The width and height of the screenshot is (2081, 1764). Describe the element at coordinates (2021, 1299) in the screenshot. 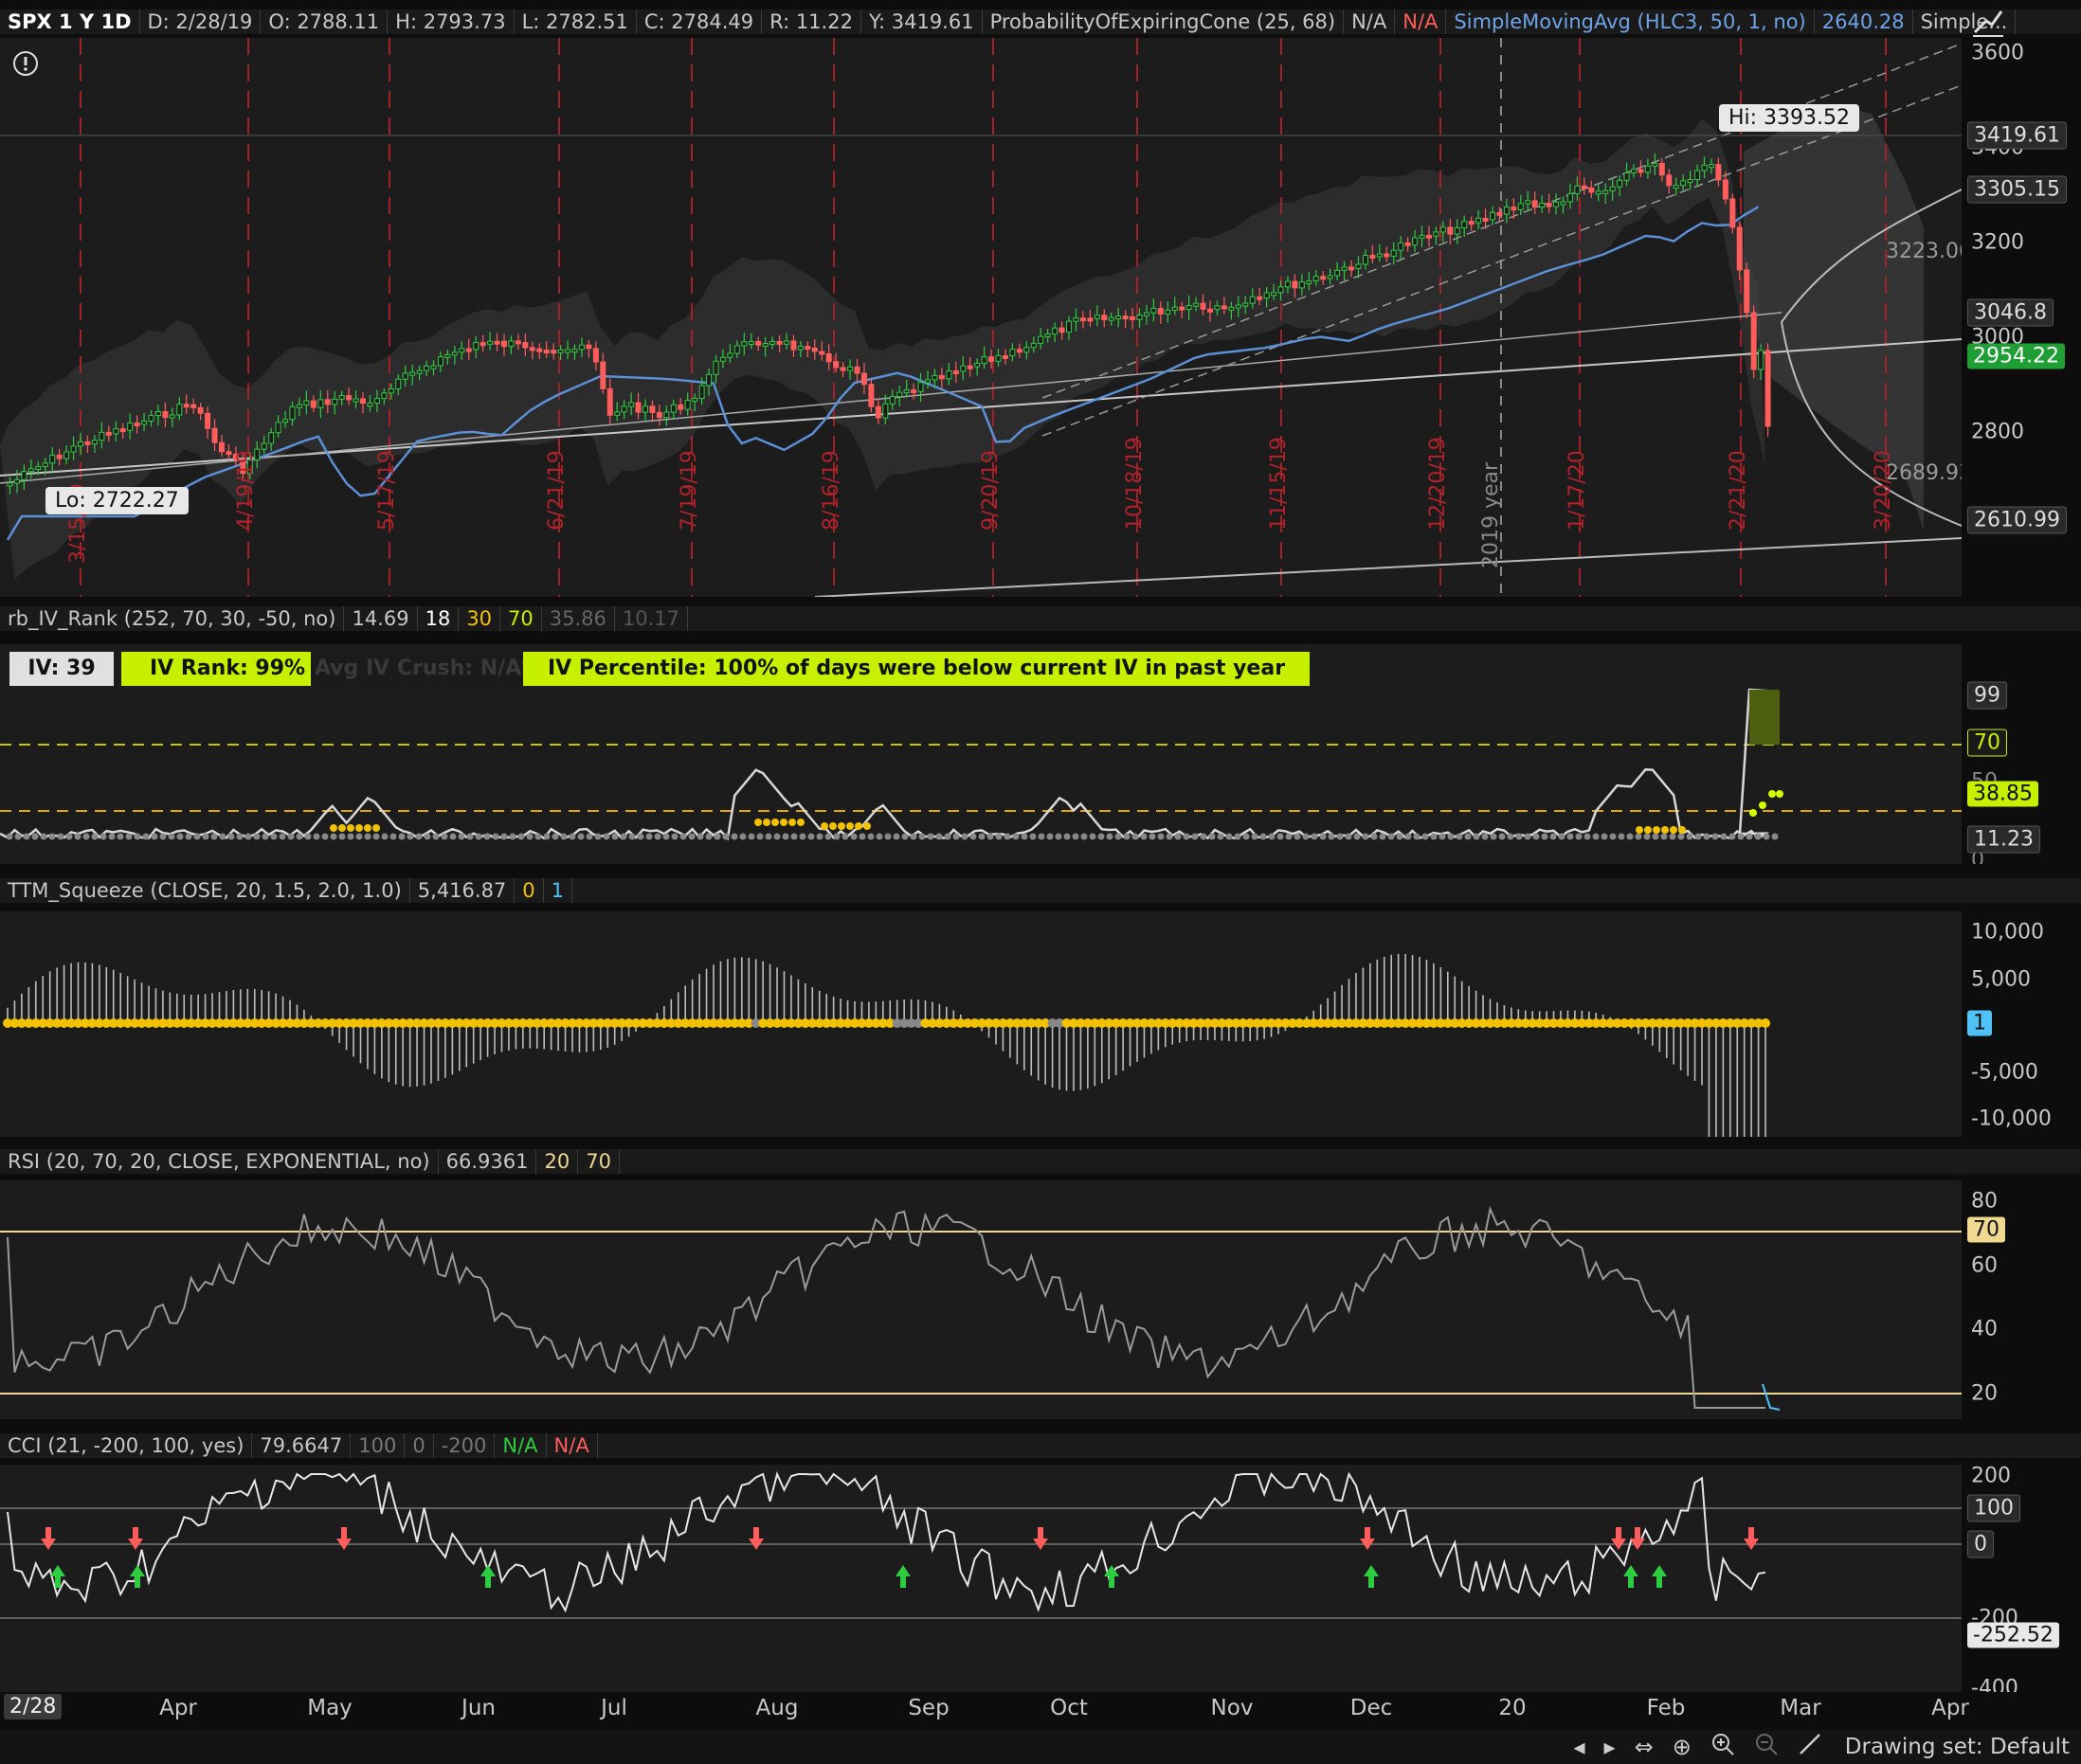

I see `rsi-axis: 80 60 40 20 70` at that location.